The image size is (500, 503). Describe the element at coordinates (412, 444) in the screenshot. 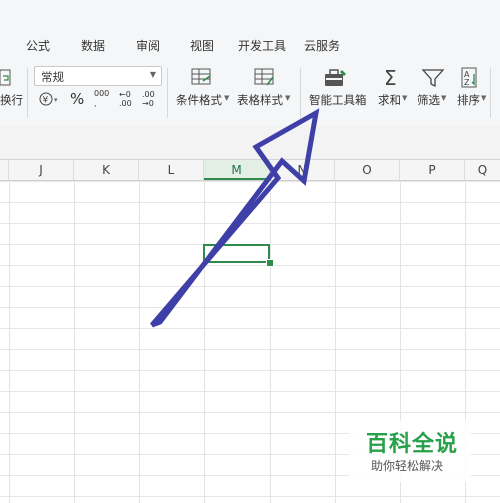

I see `watermark-title: 百科全说` at that location.